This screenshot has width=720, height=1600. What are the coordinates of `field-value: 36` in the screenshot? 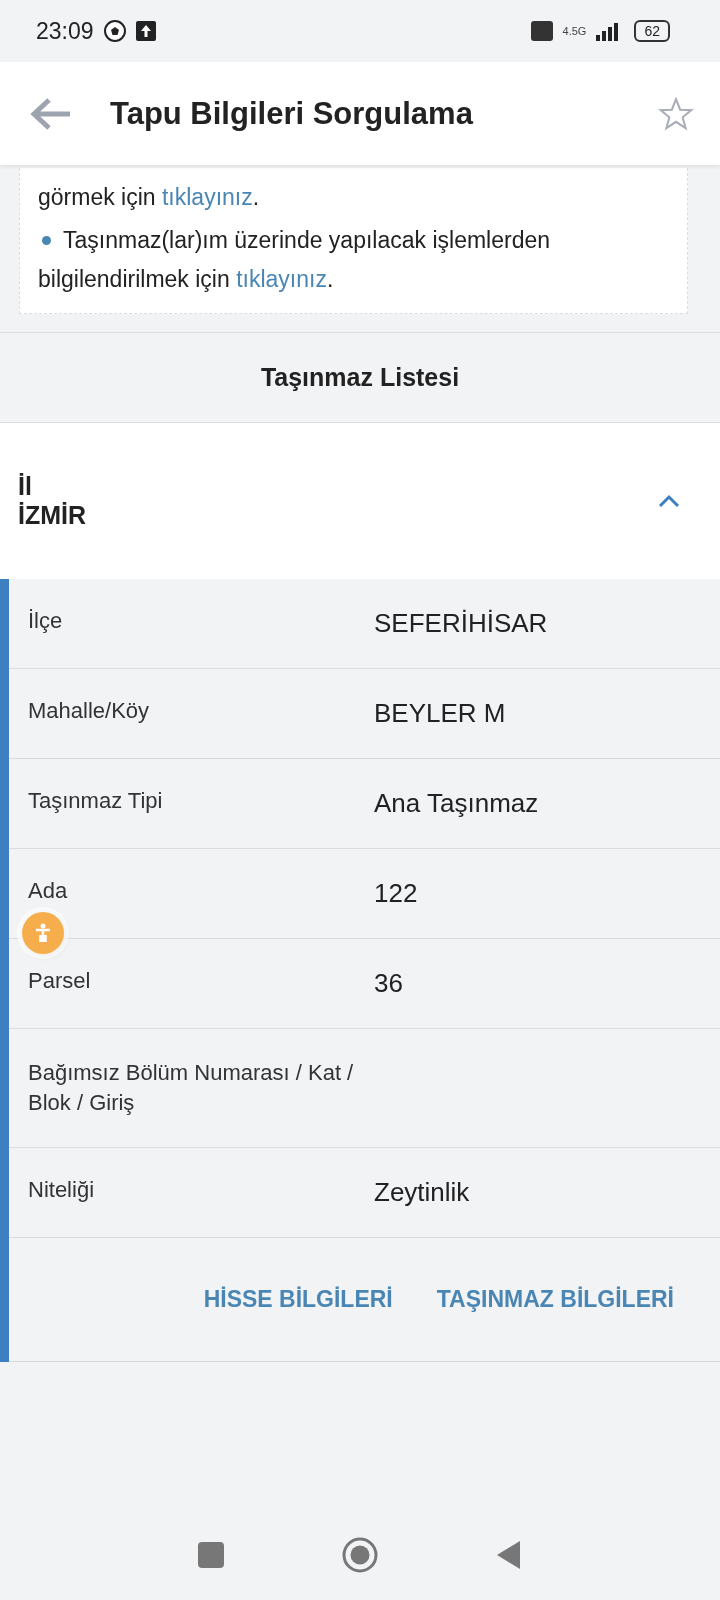 It's located at (388, 983).